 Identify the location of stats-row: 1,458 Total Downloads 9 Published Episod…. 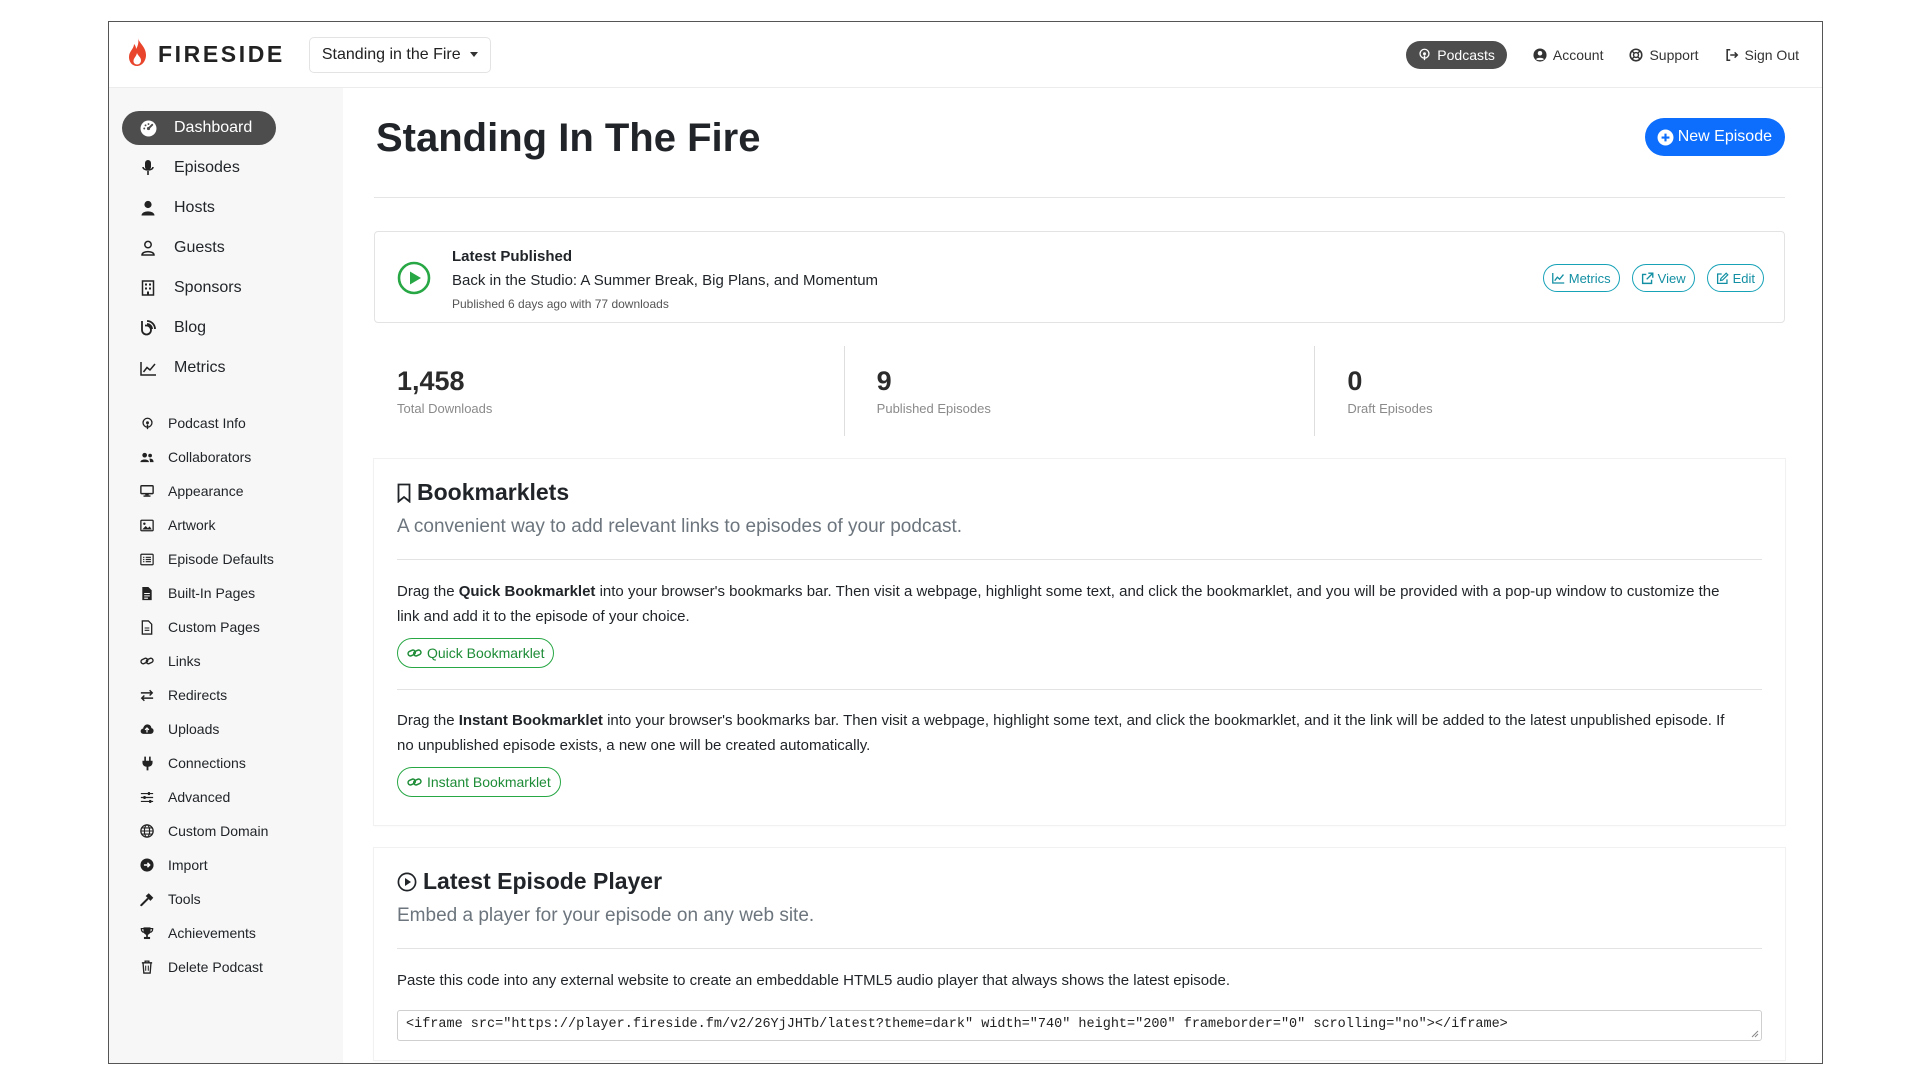
(1079, 391).